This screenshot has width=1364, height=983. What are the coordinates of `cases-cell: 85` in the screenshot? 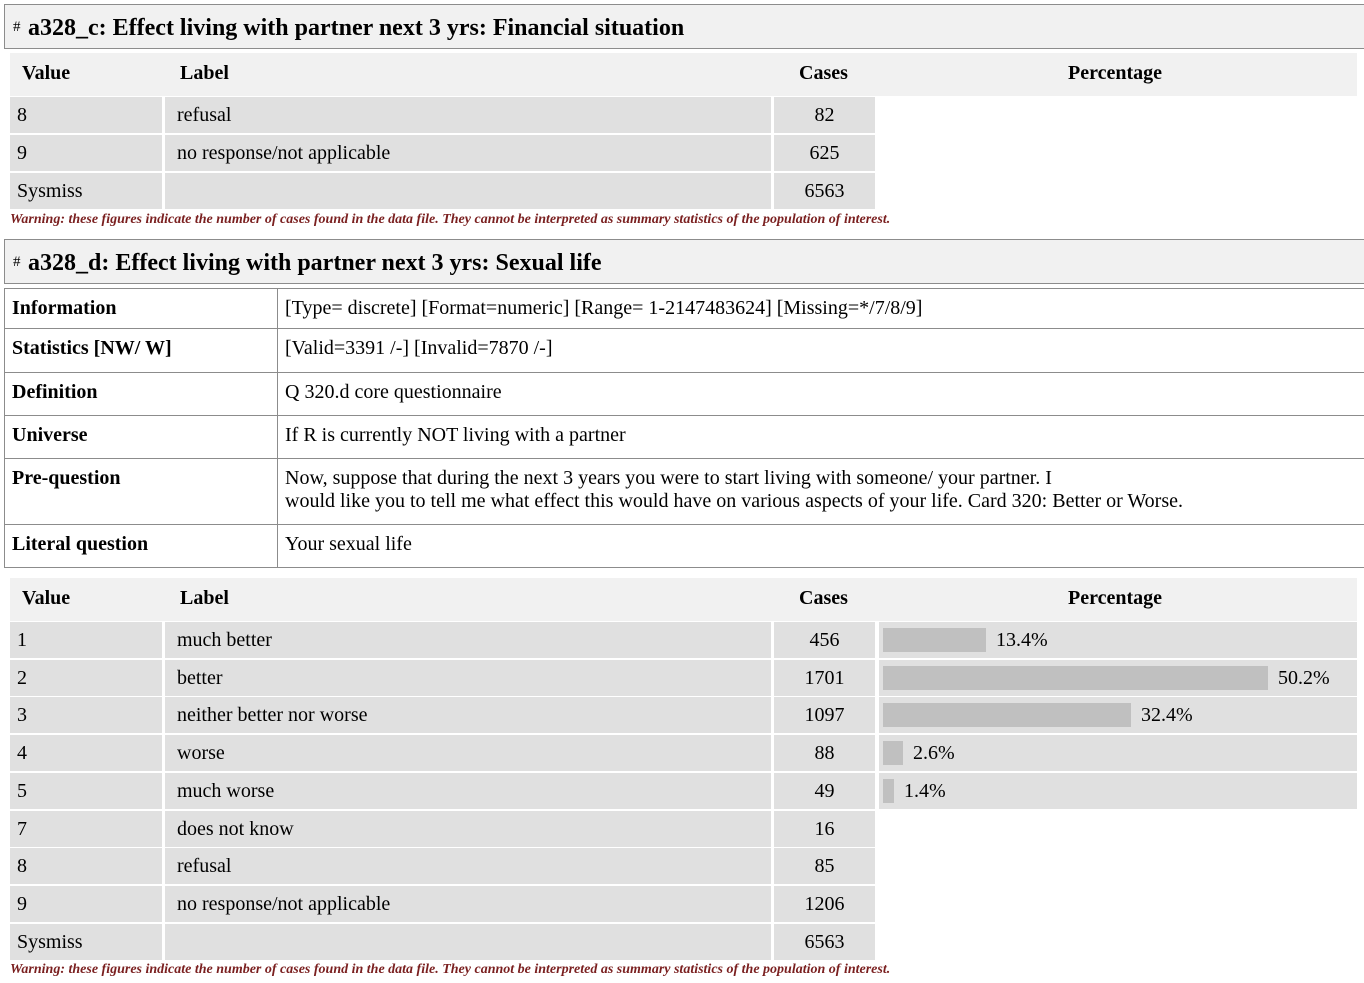 It's located at (824, 866).